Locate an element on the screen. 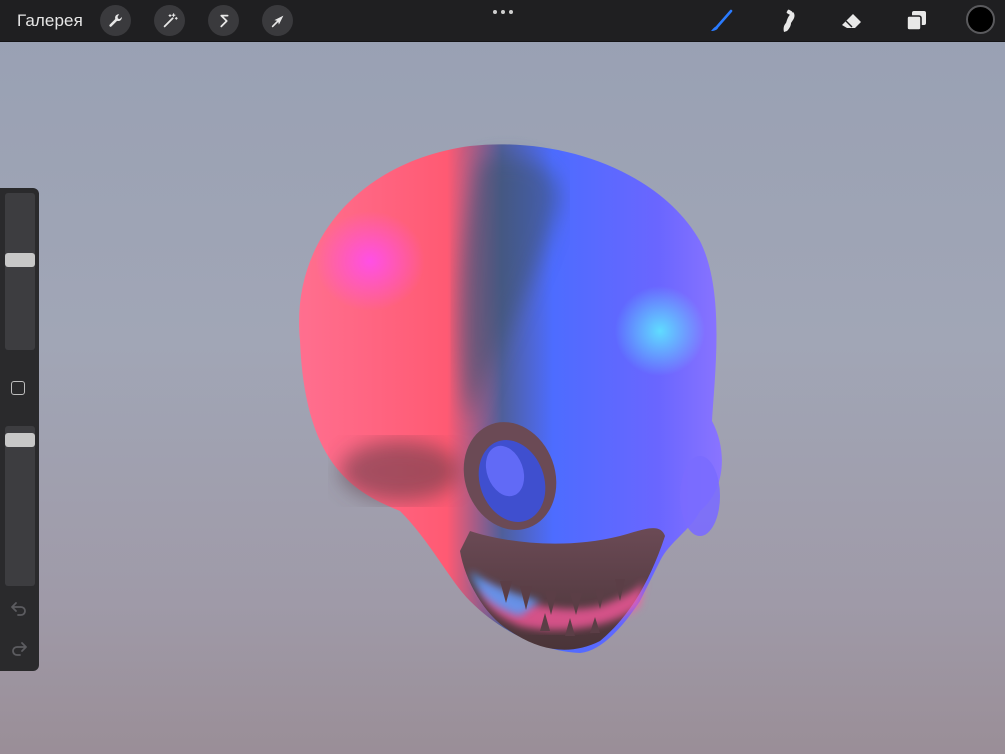 The height and width of the screenshot is (754, 1005). color-picker-button is located at coordinates (980, 19).